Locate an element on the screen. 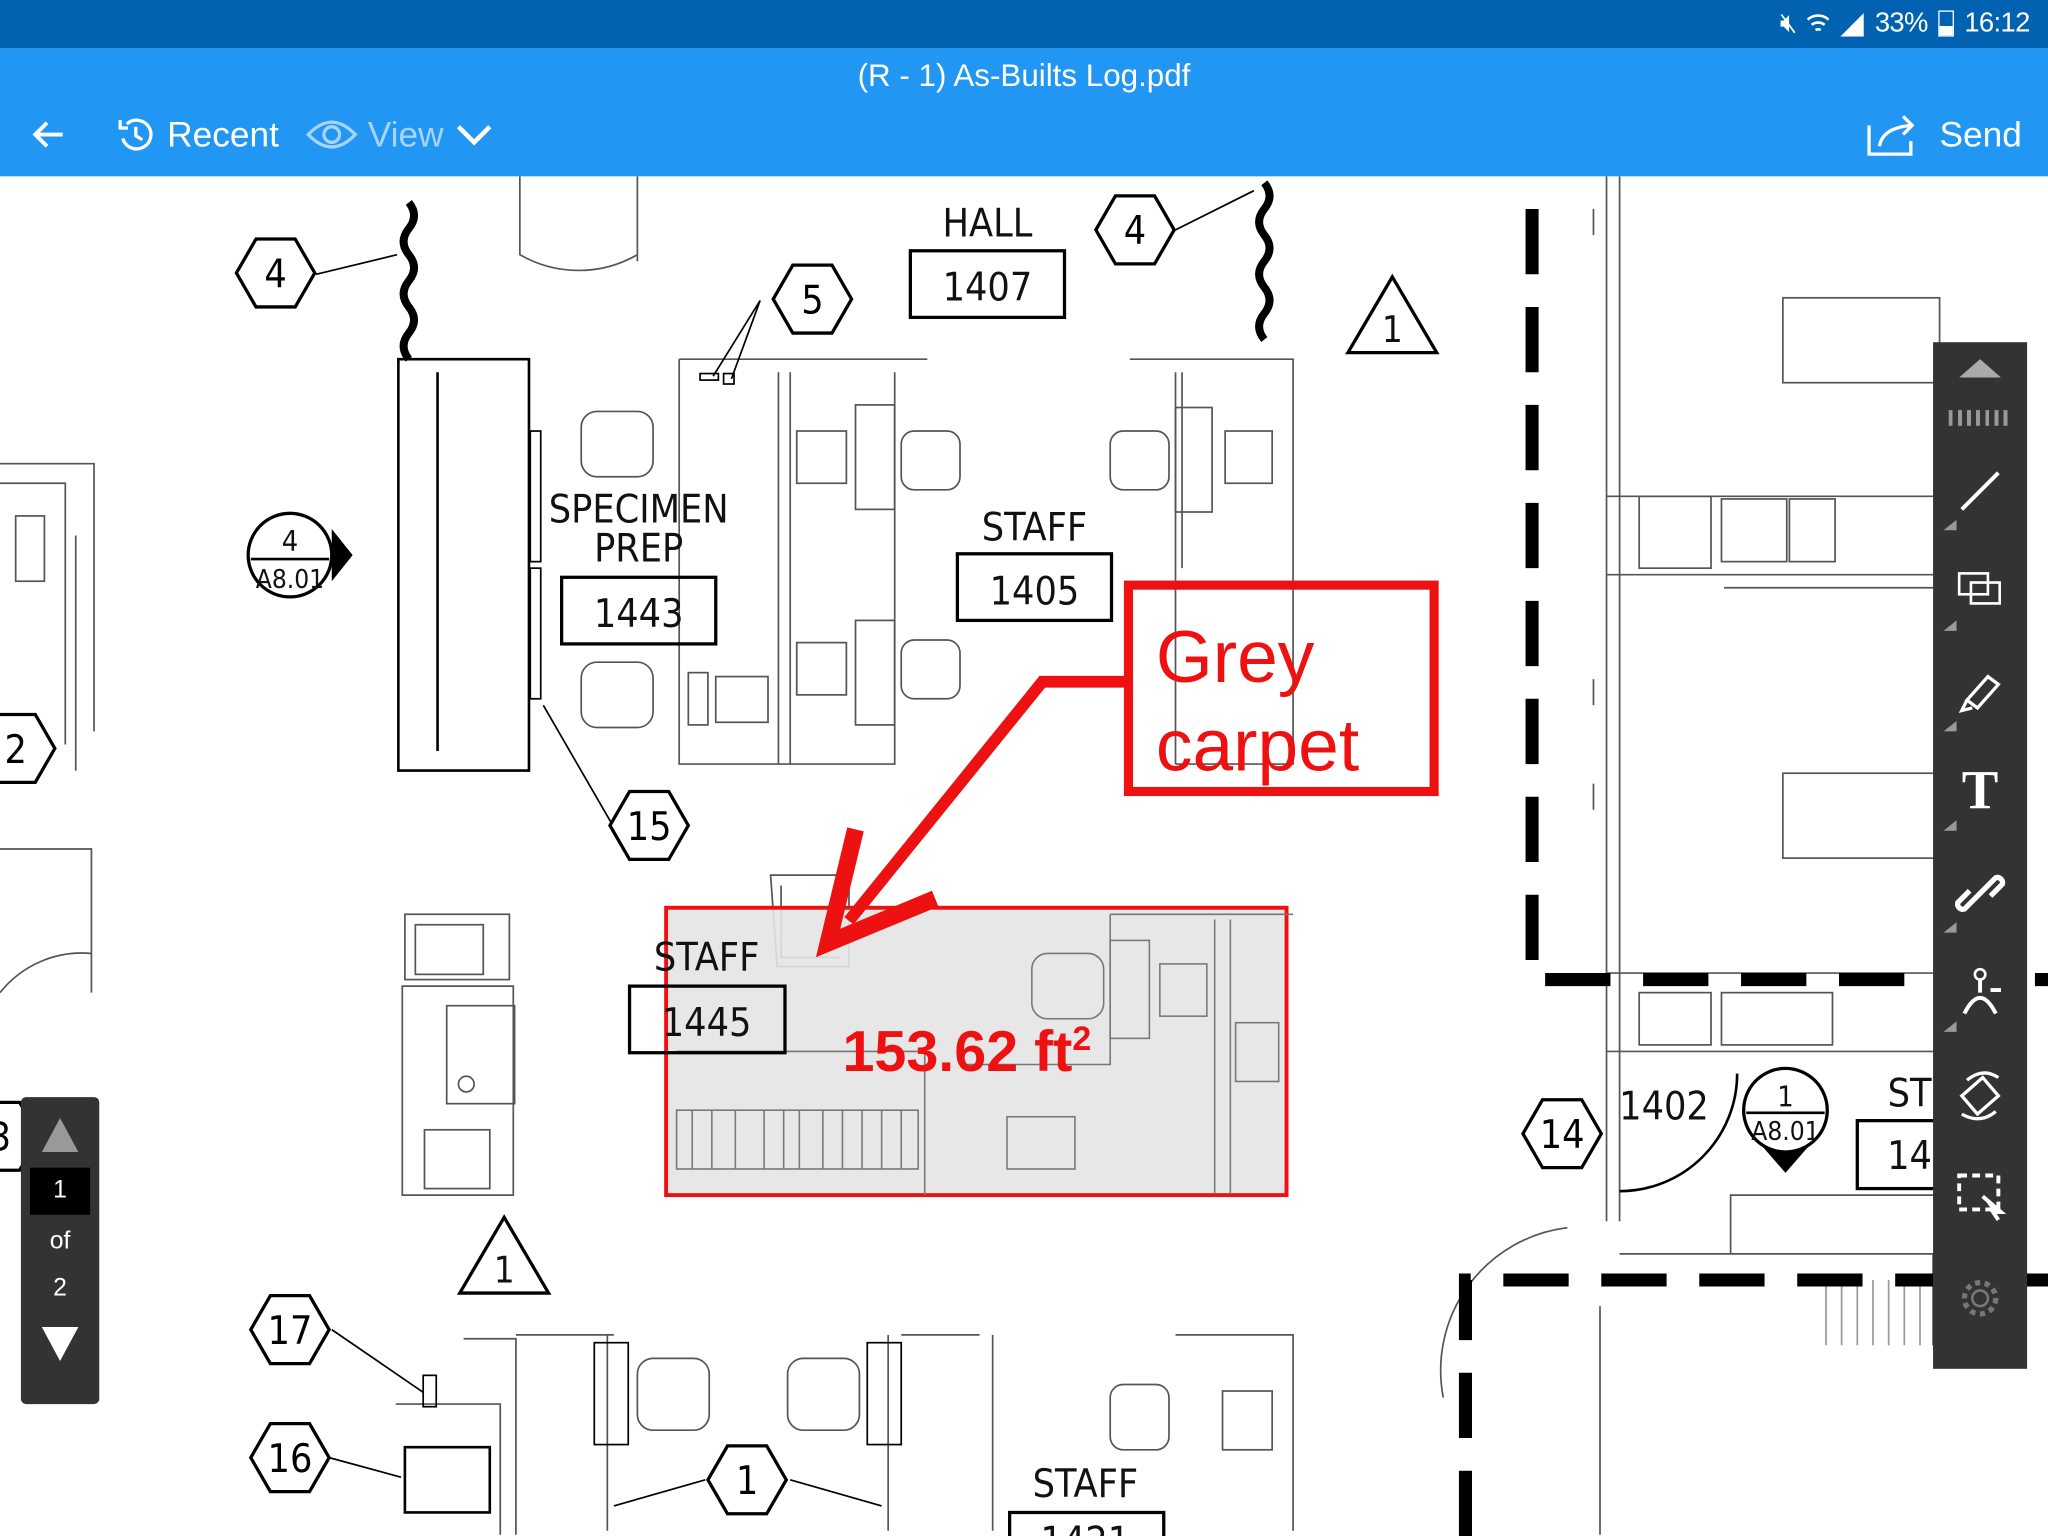 Image resolution: width=2048 pixels, height=1536 pixels. settings-icon is located at coordinates (1980, 1298).